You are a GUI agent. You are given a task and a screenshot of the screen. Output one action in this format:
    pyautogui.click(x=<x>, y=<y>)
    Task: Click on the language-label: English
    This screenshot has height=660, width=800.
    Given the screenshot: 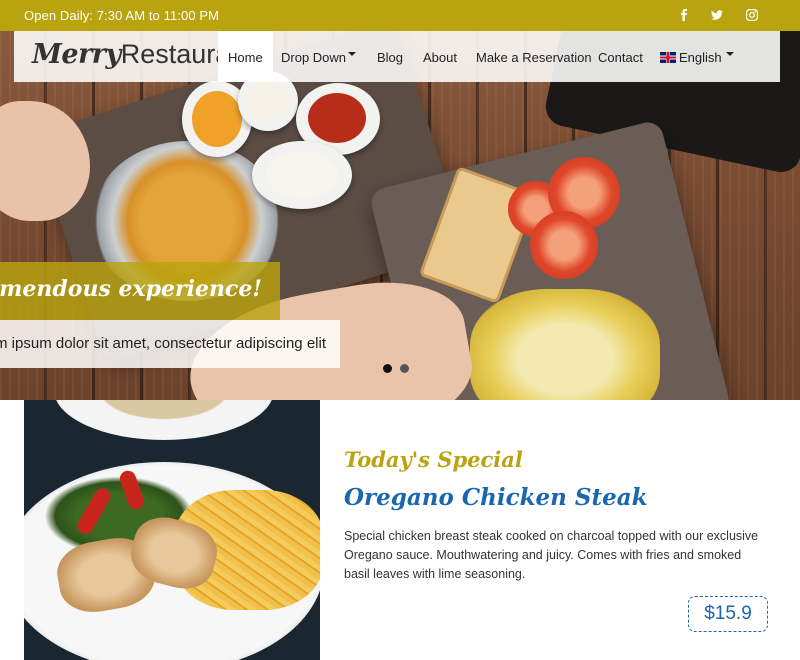 What is the action you would take?
    pyautogui.click(x=700, y=57)
    